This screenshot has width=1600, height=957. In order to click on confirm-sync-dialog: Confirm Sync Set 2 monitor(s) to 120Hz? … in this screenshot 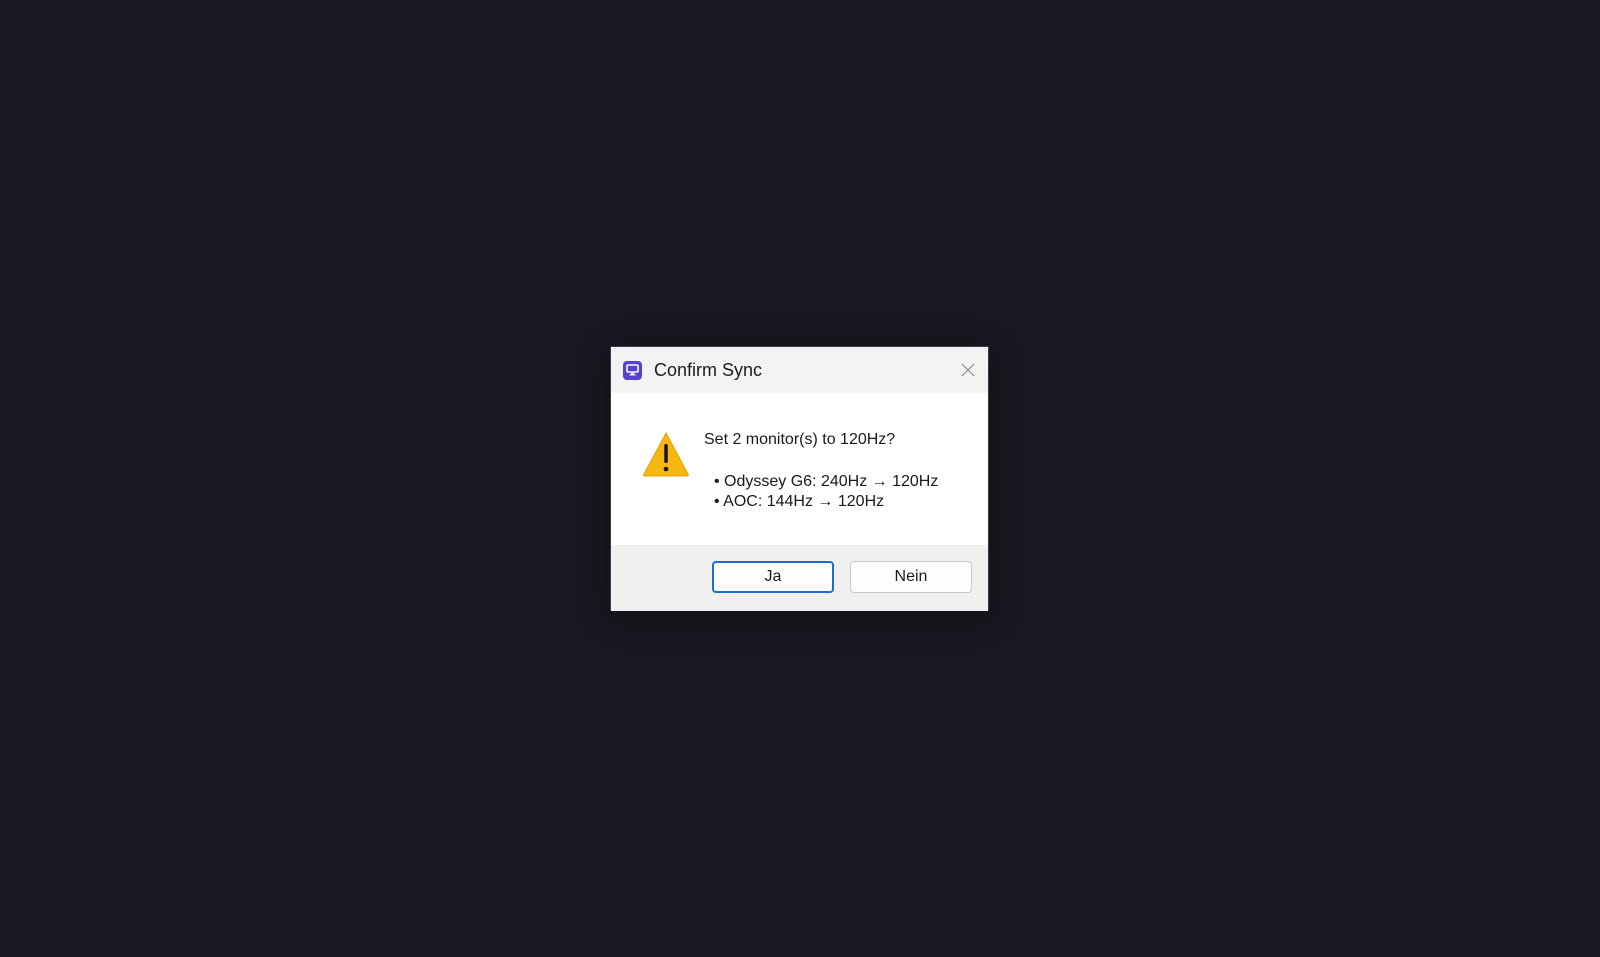, I will do `click(799, 478)`.